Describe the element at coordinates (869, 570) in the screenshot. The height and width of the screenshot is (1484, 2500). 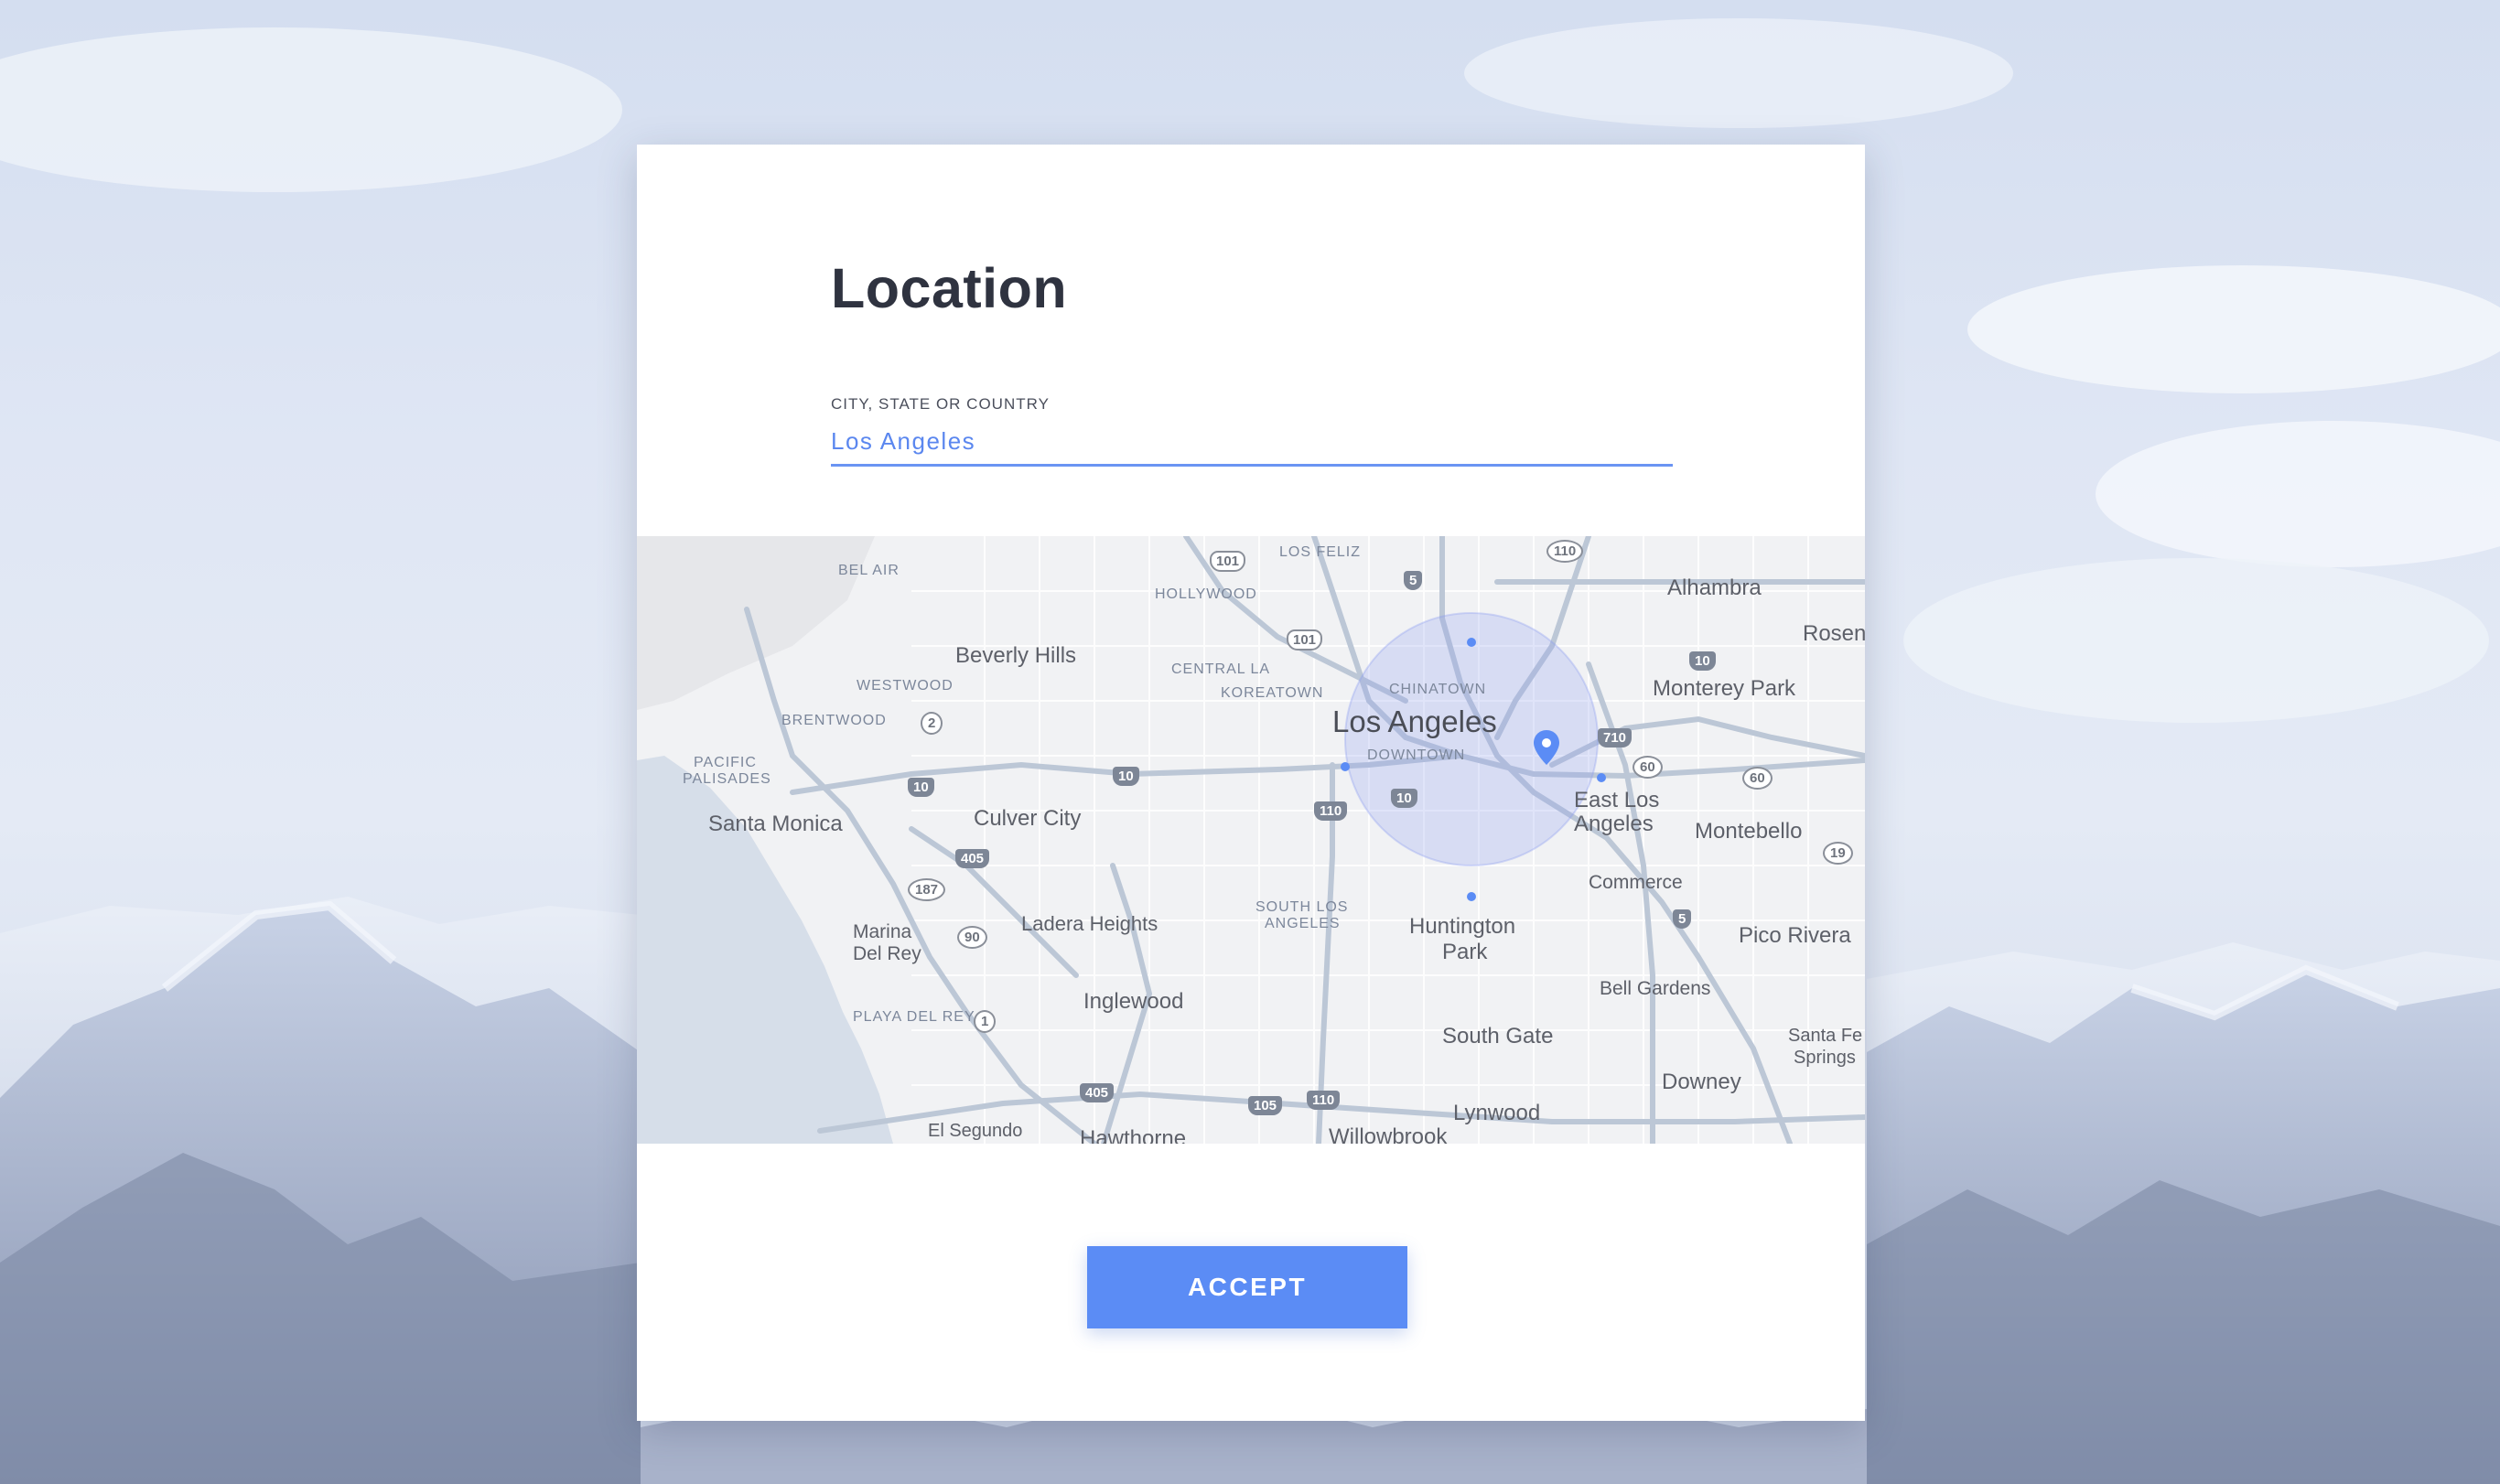
I see `map-neighborhood-label: BEL AIR` at that location.